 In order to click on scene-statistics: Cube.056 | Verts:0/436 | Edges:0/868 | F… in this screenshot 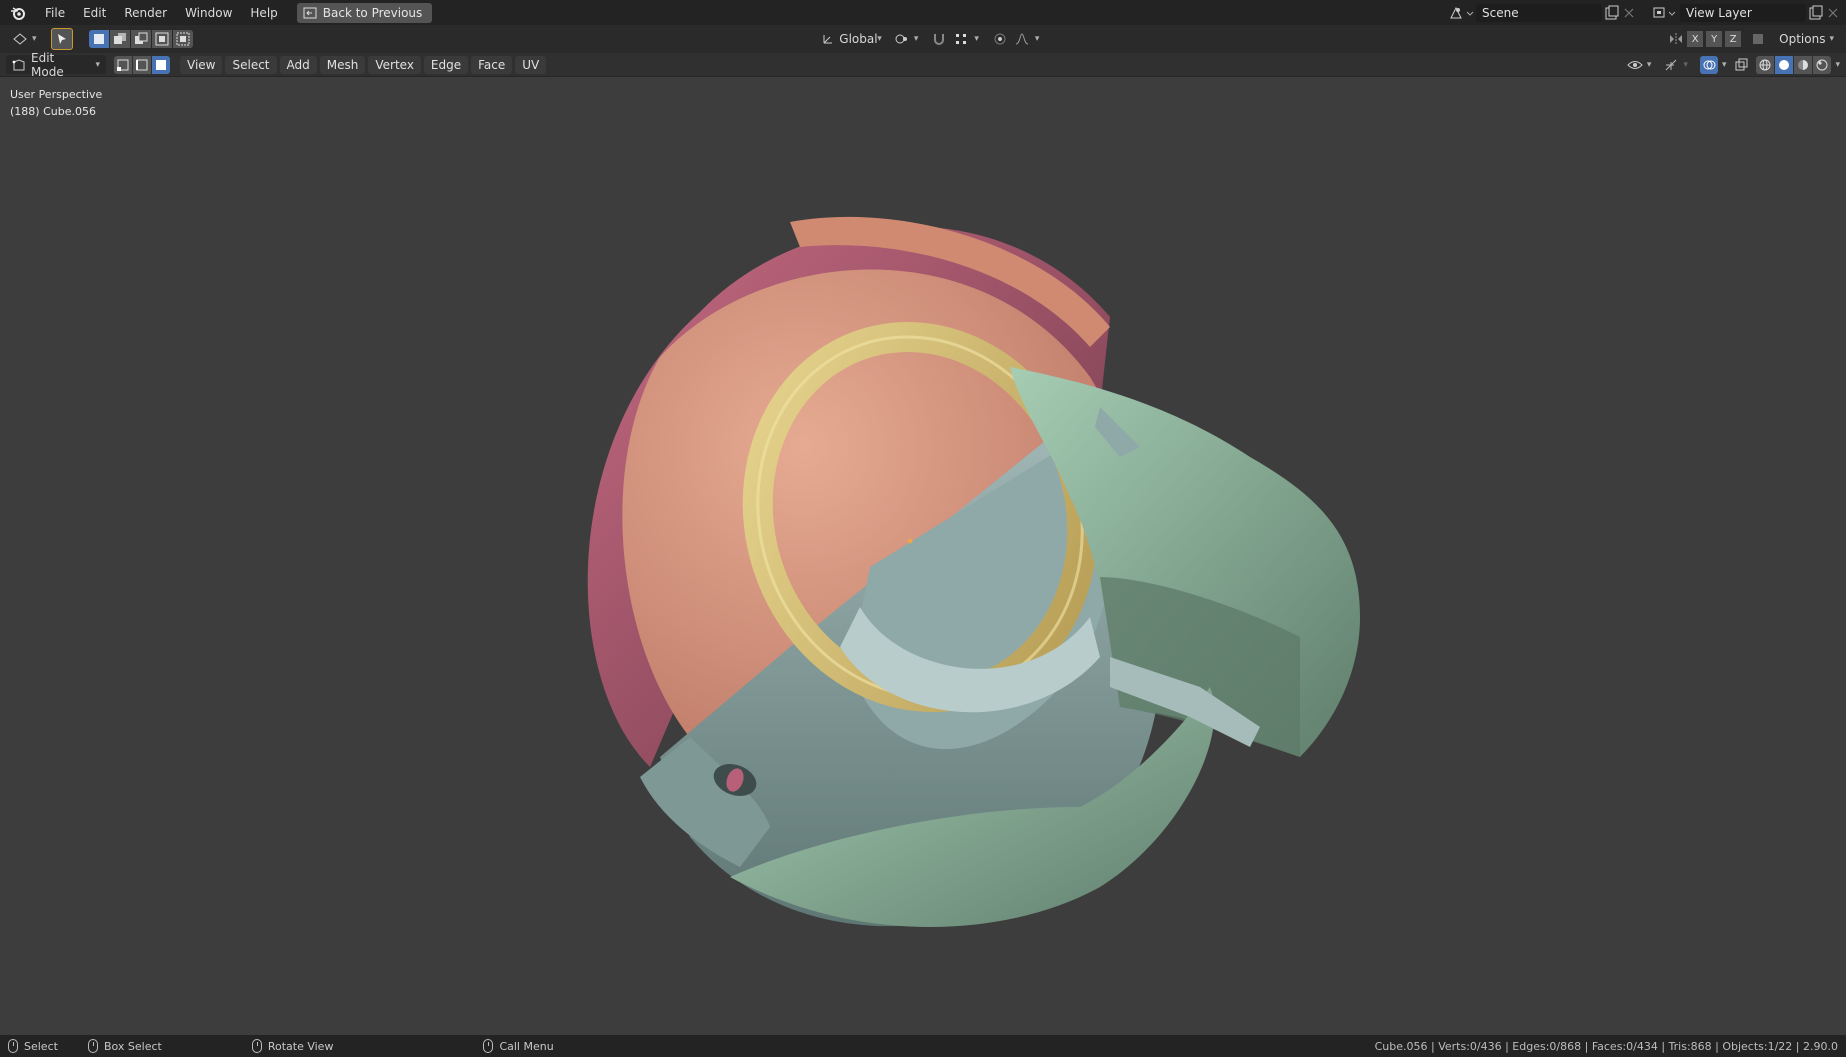, I will do `click(1606, 1046)`.